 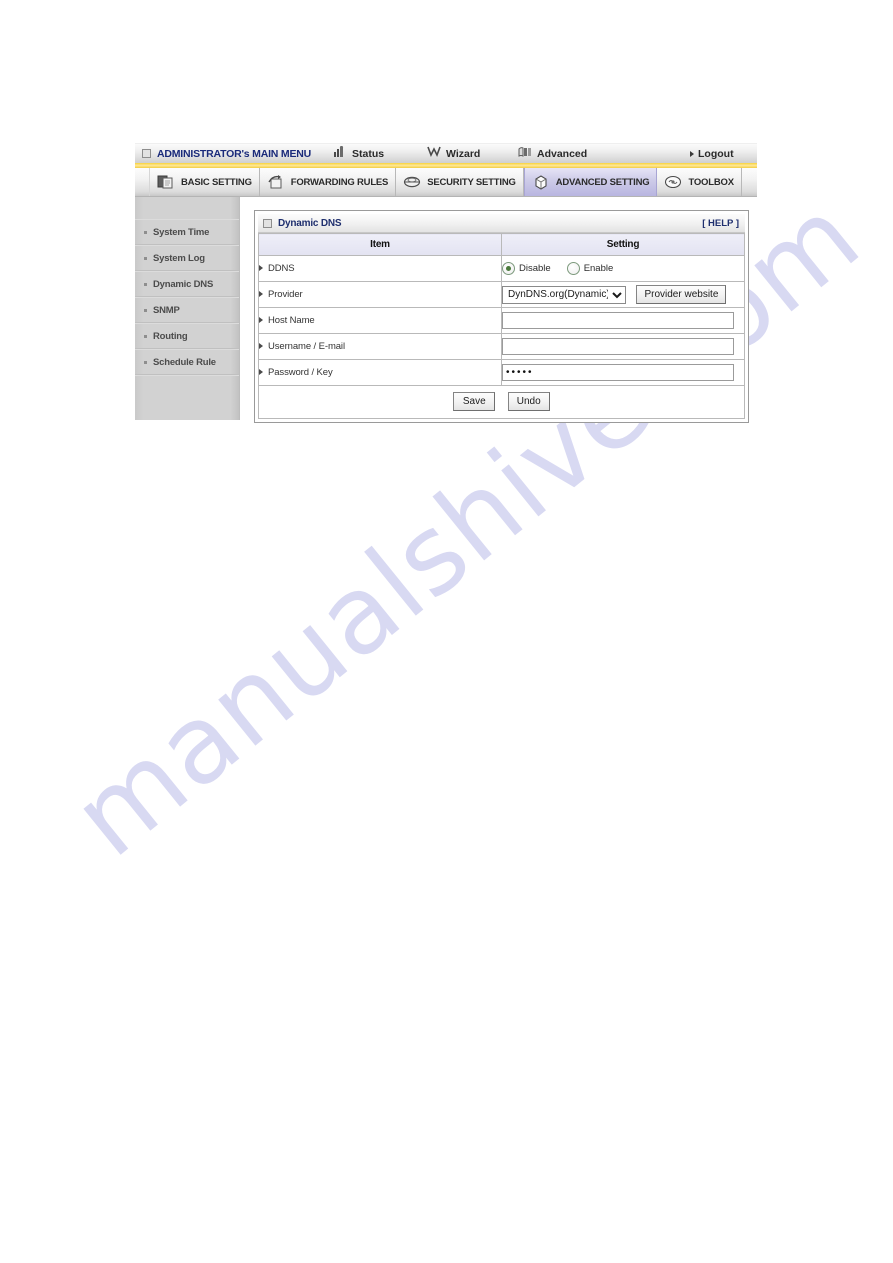 I want to click on row-label-text: Provider, so click(x=285, y=294).